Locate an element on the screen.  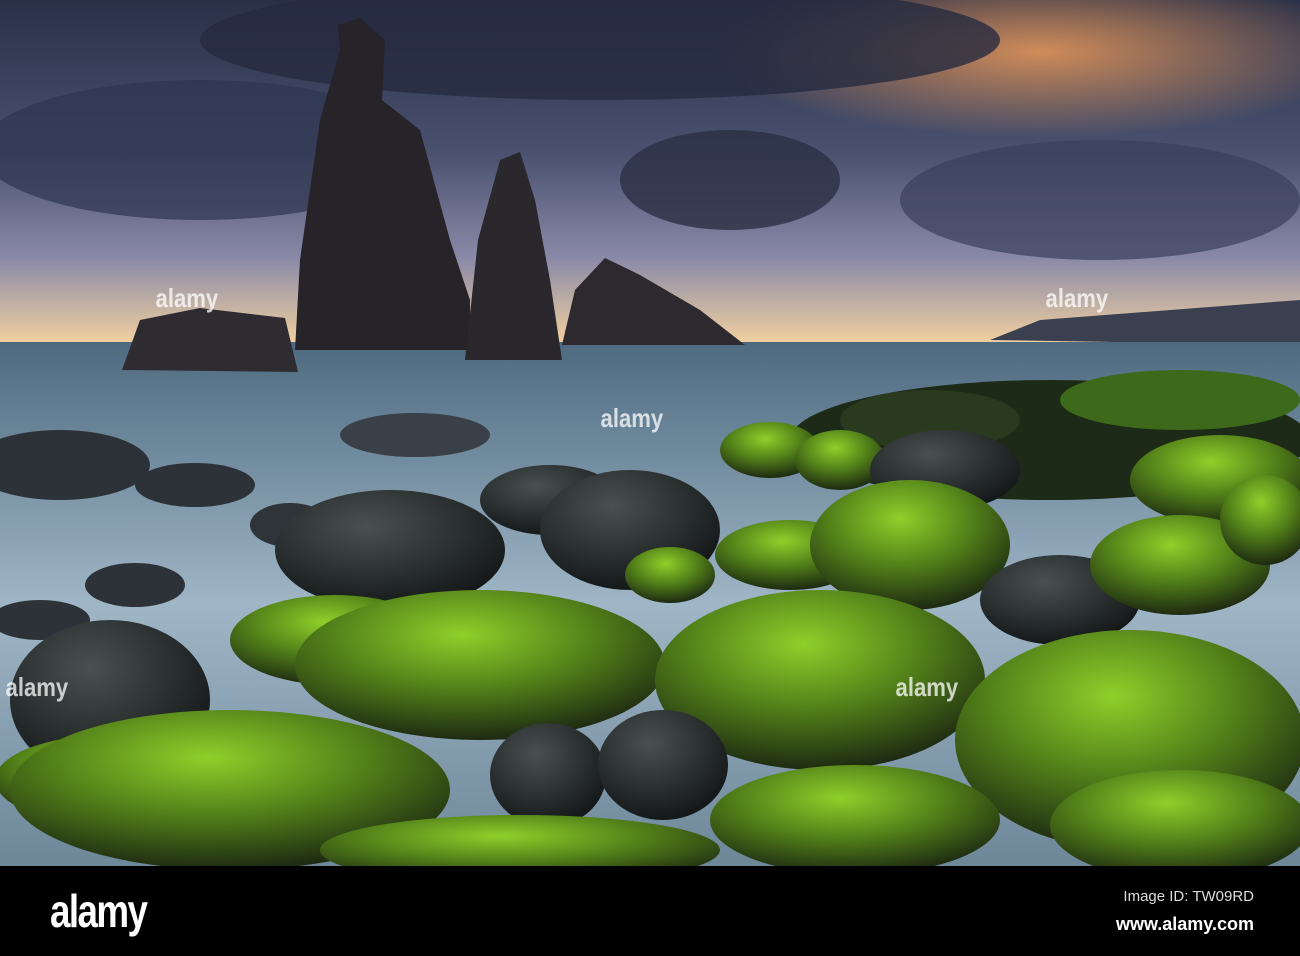
website-link: www.alamy.com is located at coordinates (1185, 924).